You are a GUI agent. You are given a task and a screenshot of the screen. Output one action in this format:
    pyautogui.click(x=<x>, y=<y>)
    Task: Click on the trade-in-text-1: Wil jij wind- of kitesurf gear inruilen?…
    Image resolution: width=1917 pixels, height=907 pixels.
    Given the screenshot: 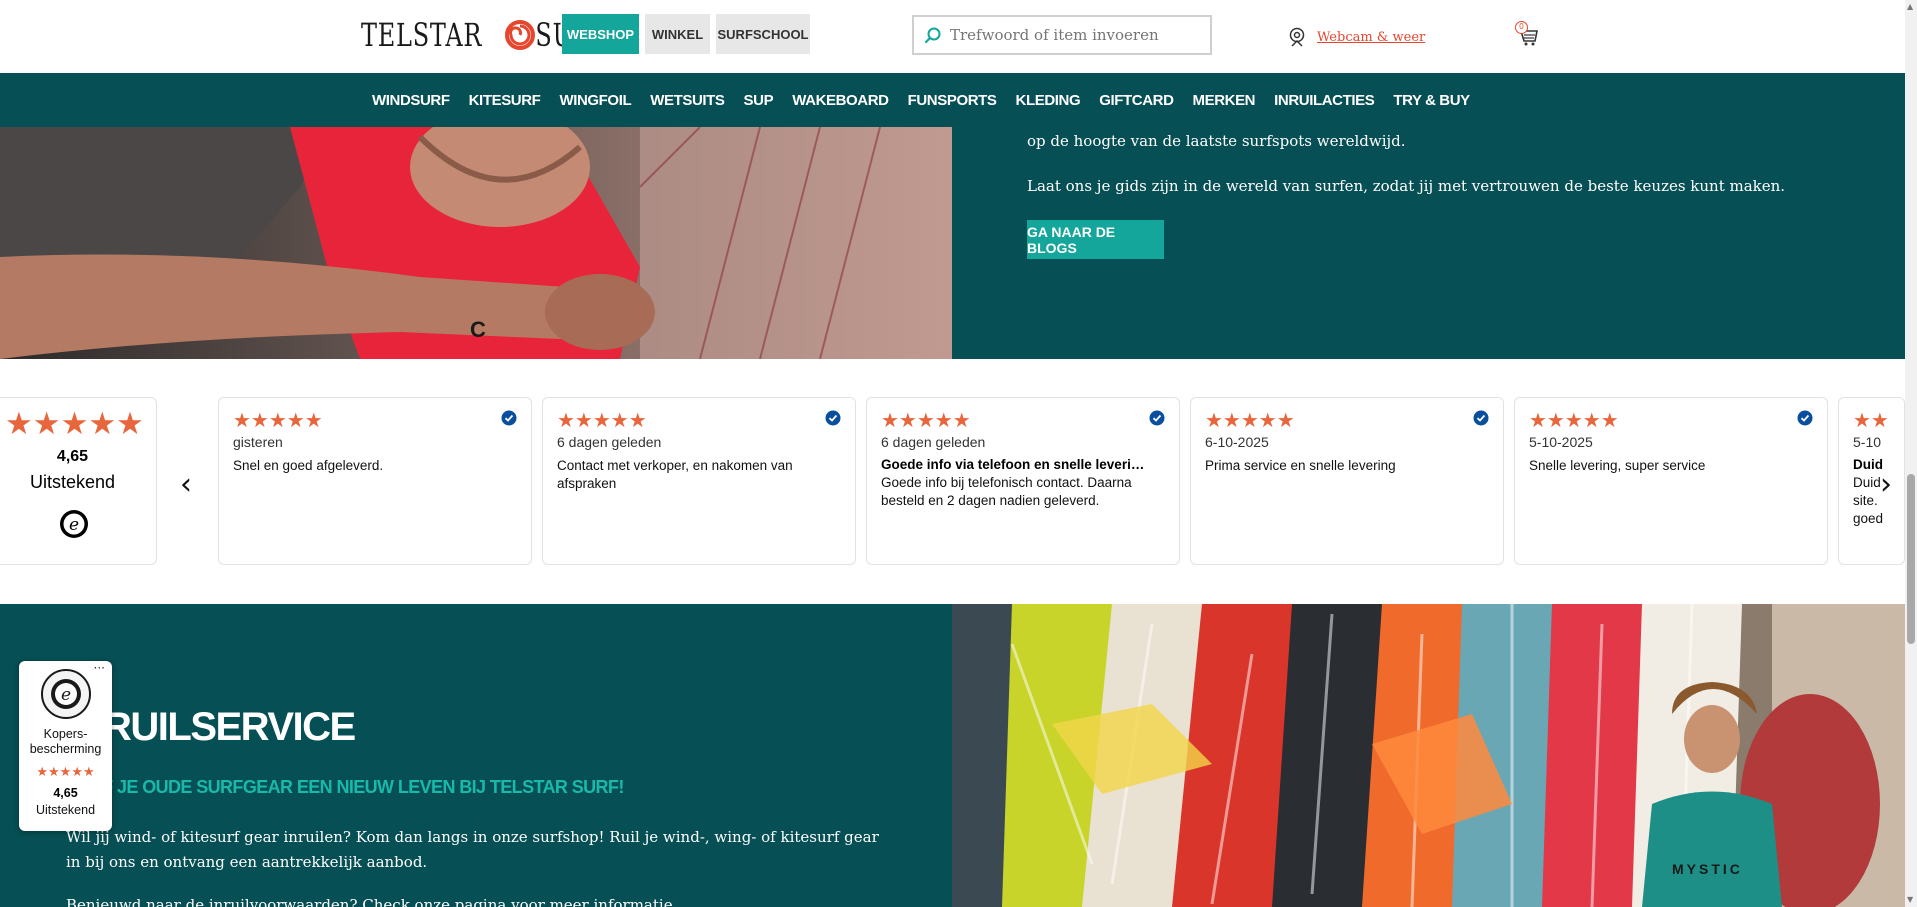 What is the action you would take?
    pyautogui.click(x=472, y=849)
    